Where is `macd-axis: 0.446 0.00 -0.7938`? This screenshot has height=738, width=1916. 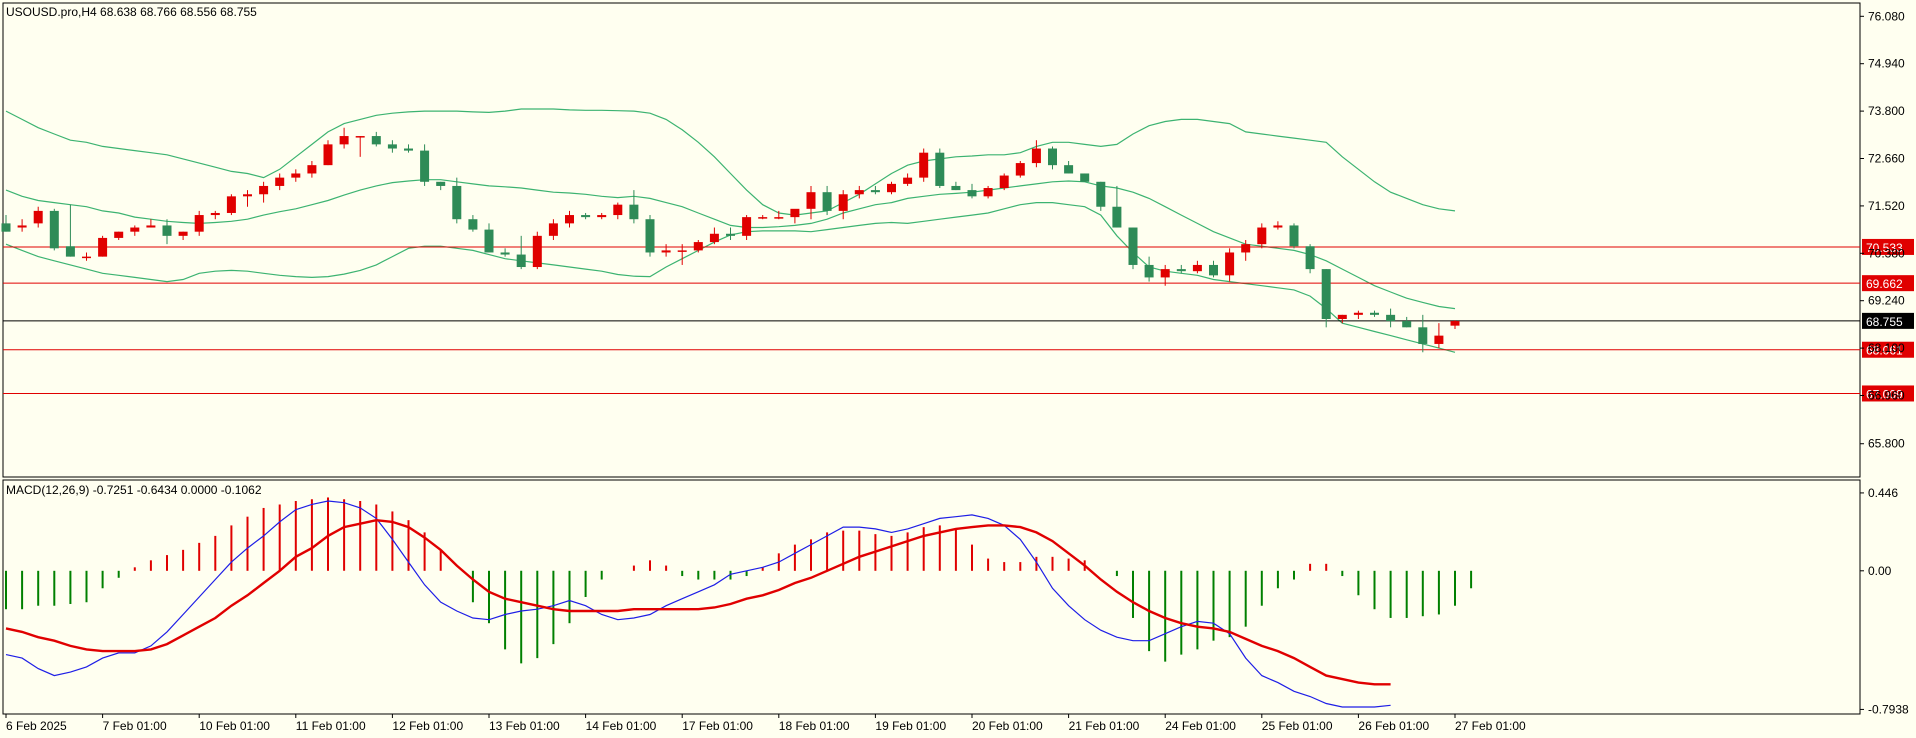
macd-axis: 0.446 0.00 -0.7938 is located at coordinates (1884, 601).